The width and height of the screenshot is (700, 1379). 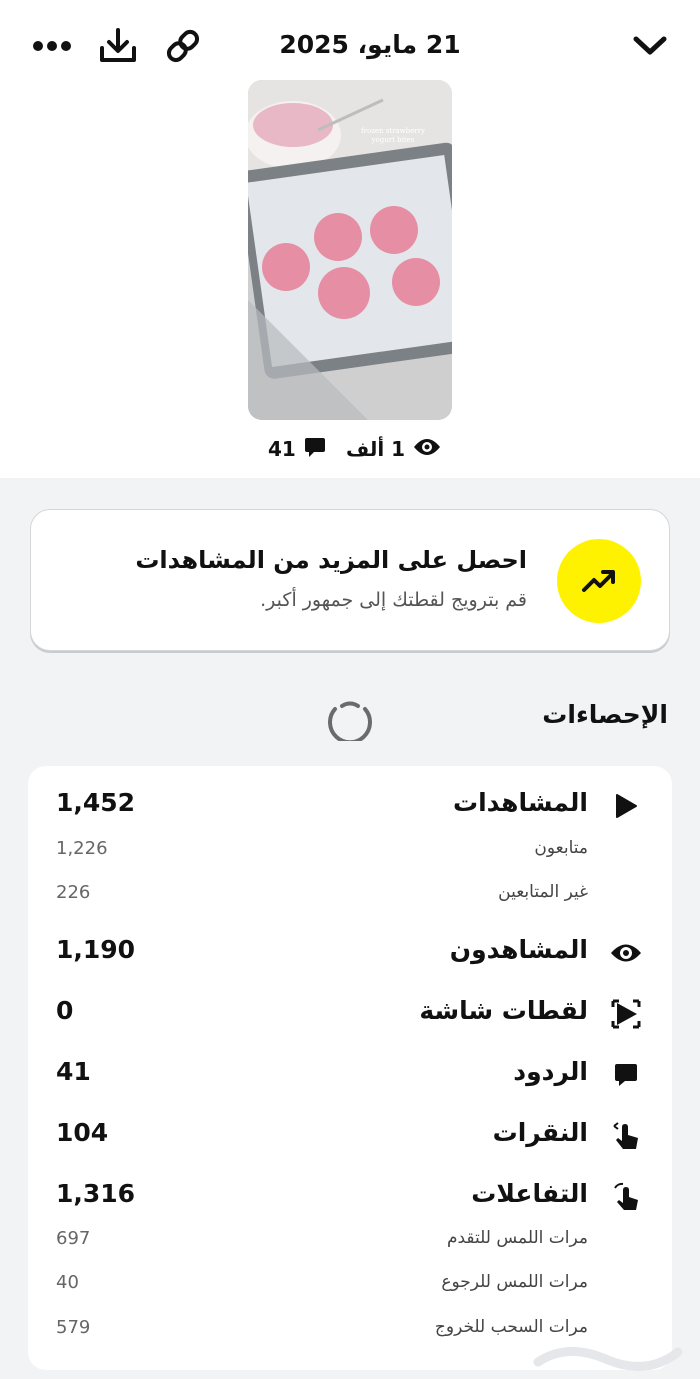 What do you see at coordinates (518, 949) in the screenshot?
I see `stat-label: المشاهدون` at bounding box center [518, 949].